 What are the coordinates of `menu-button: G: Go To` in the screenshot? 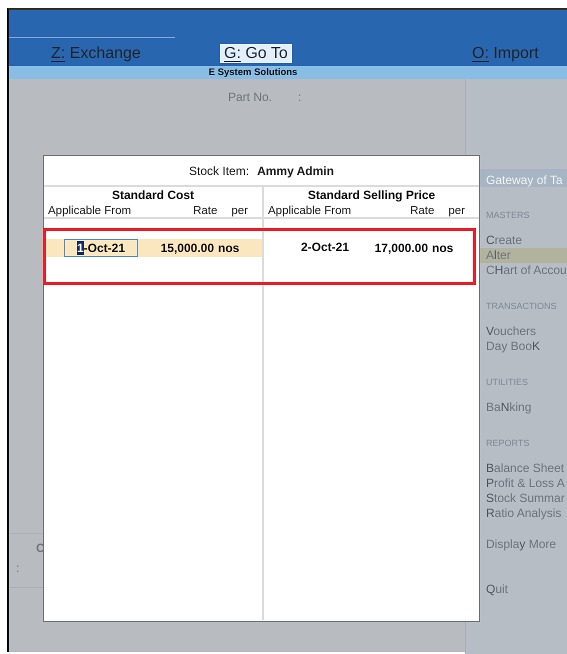 It's located at (256, 53).